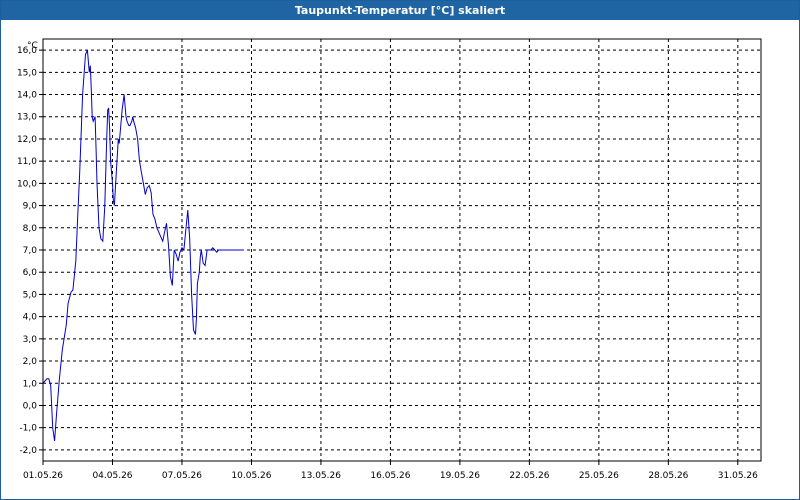 This screenshot has height=500, width=800. I want to click on x-tick-label: 22.05.26, so click(529, 476).